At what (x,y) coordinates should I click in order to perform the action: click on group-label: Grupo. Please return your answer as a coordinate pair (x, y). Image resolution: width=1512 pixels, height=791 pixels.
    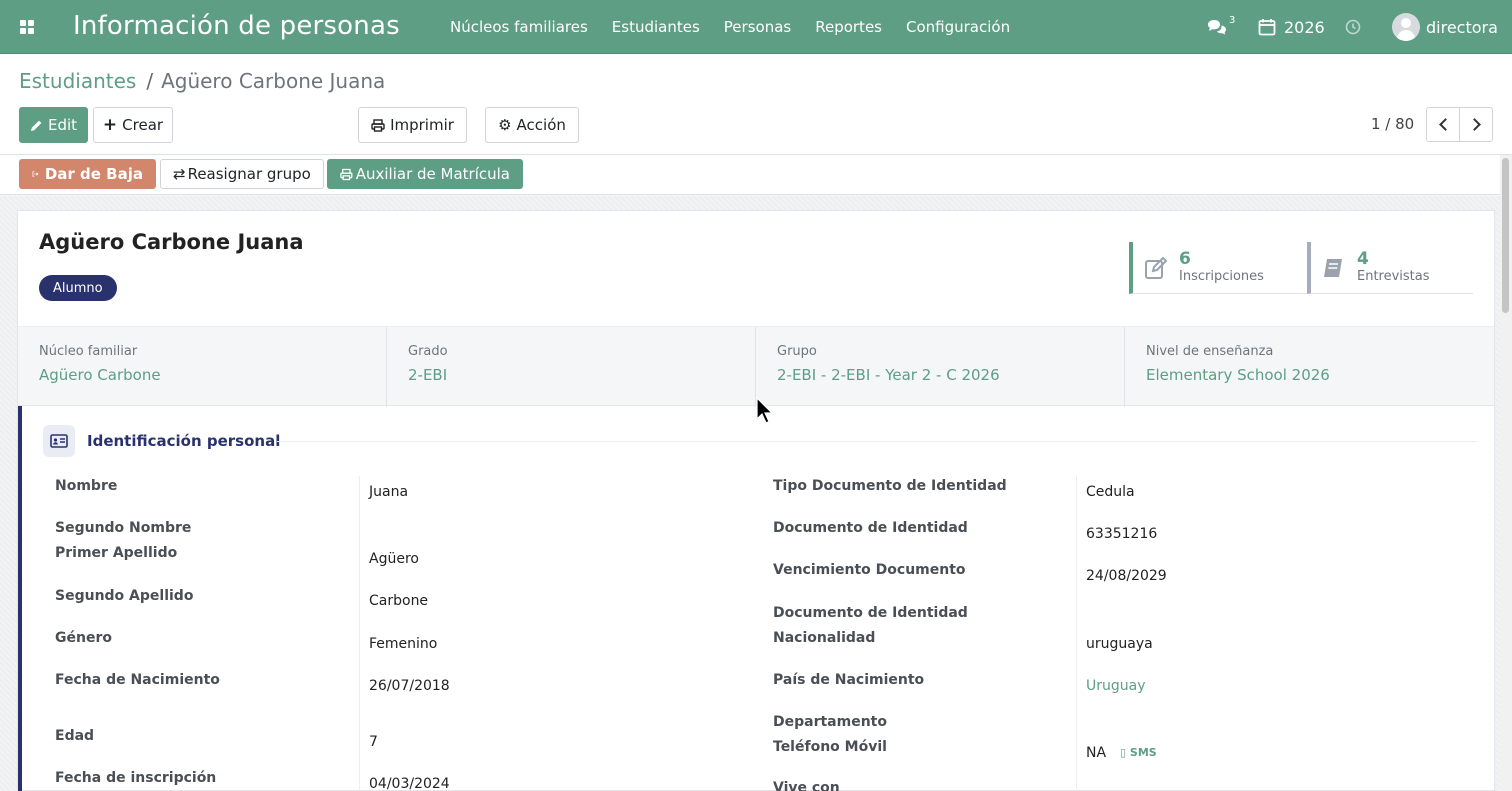
    Looking at the image, I should click on (797, 351).